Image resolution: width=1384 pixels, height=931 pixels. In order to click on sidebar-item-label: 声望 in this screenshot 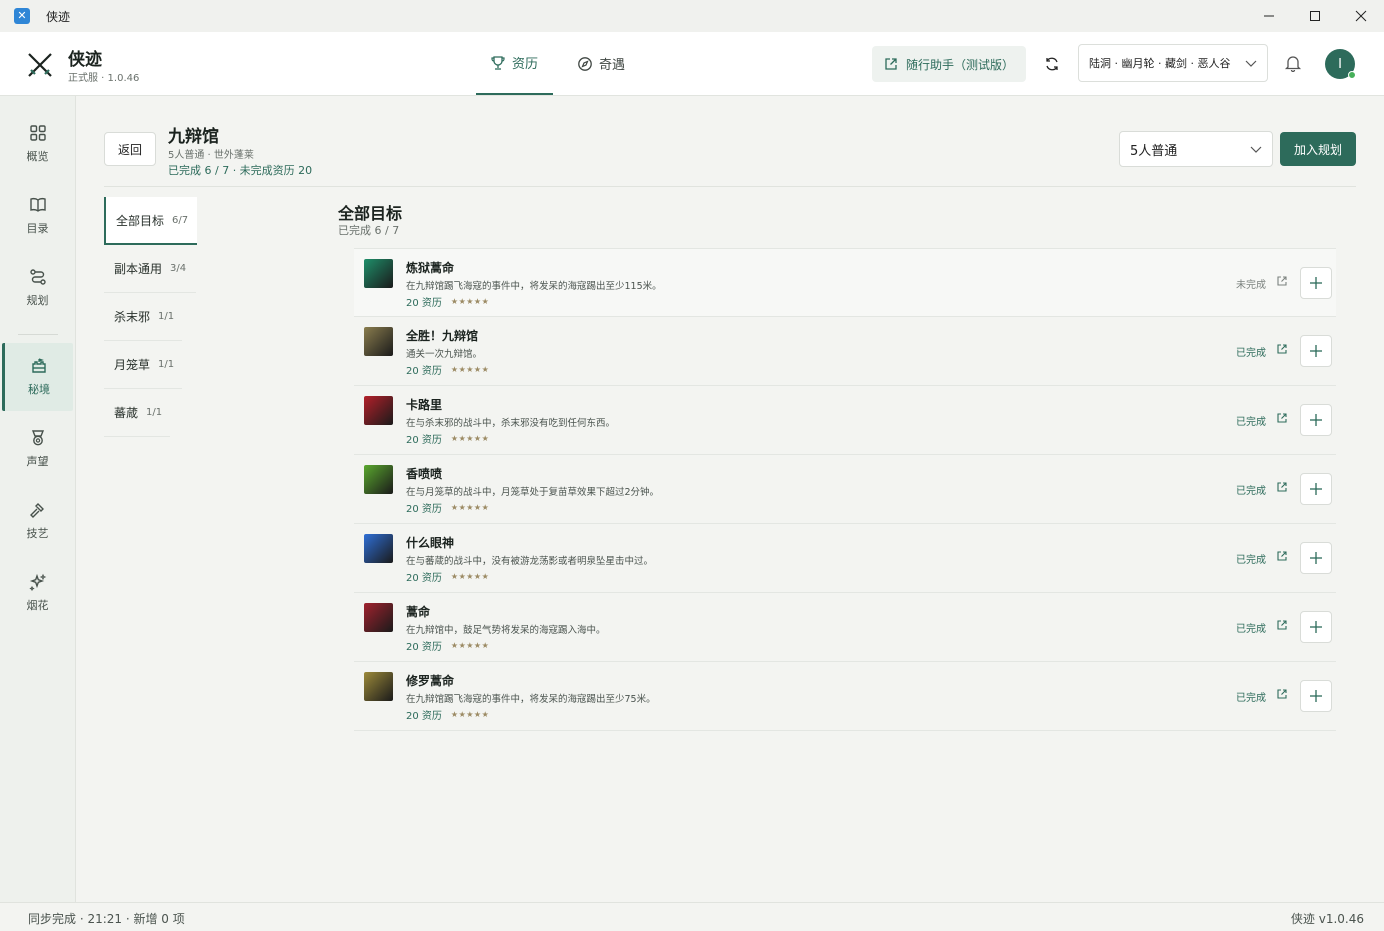, I will do `click(37, 461)`.